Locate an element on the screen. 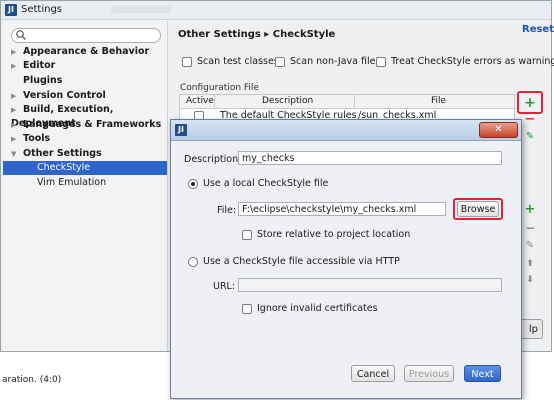 This screenshot has width=554, height=400. title-blur is located at coordinates (141, 9).